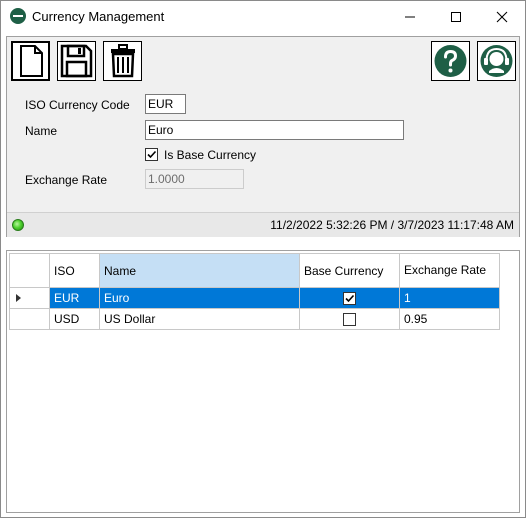 The height and width of the screenshot is (518, 526). What do you see at coordinates (29, 270) in the screenshot?
I see `row-header-corner` at bounding box center [29, 270].